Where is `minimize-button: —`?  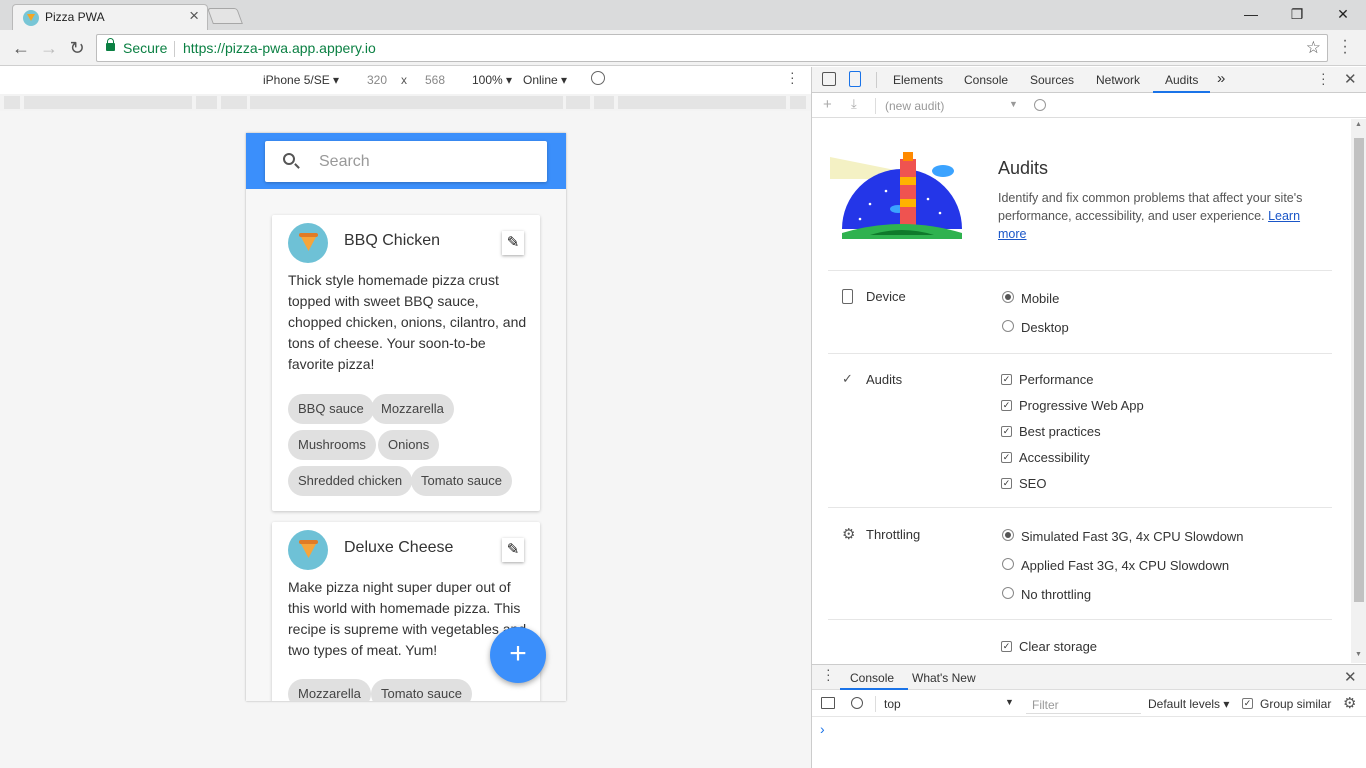
minimize-button: — is located at coordinates (1251, 15).